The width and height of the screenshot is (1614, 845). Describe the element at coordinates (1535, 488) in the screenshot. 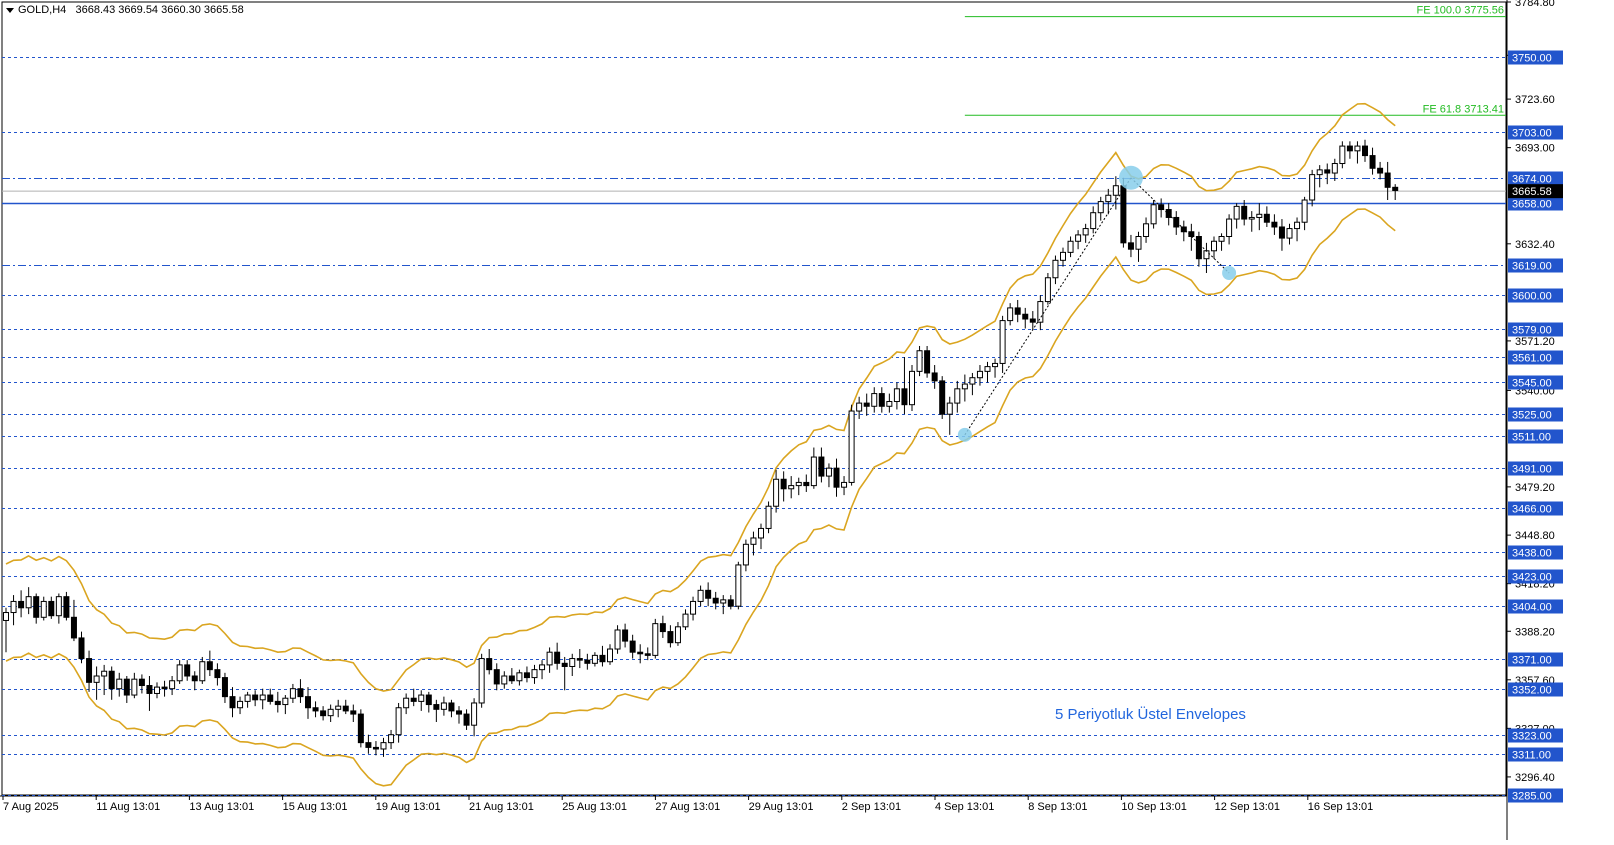

I see `y-tick-label: 3479.20` at that location.